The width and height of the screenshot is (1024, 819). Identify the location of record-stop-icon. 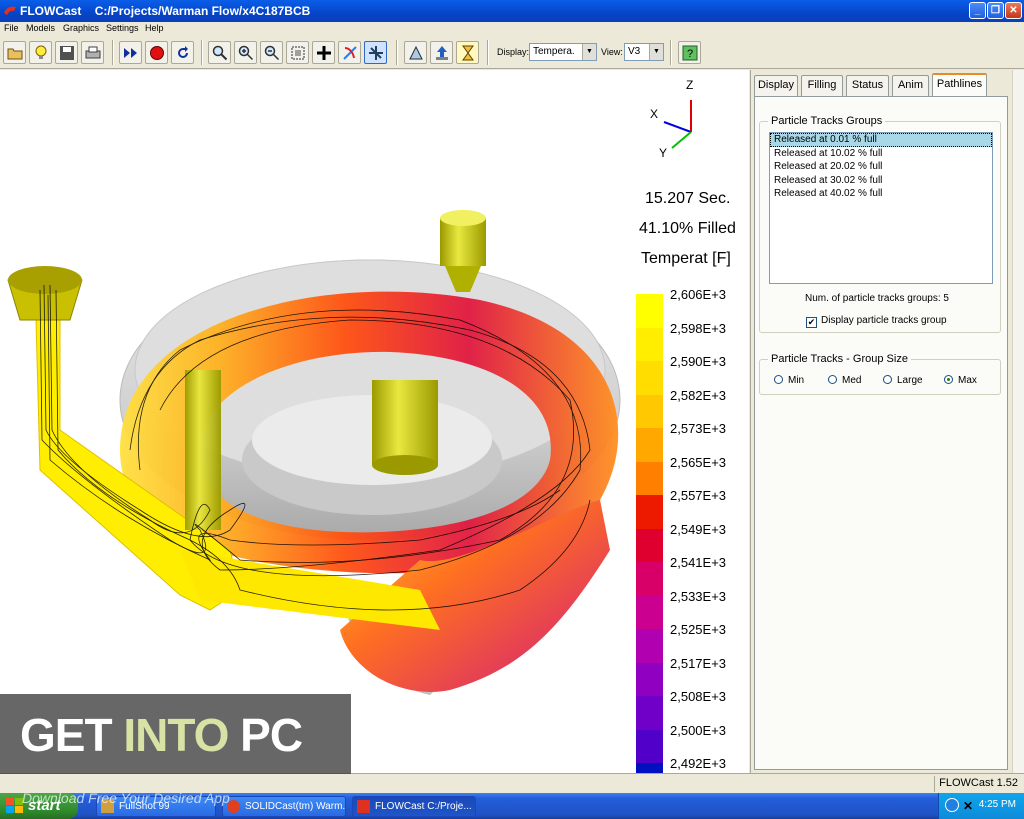
(156, 52).